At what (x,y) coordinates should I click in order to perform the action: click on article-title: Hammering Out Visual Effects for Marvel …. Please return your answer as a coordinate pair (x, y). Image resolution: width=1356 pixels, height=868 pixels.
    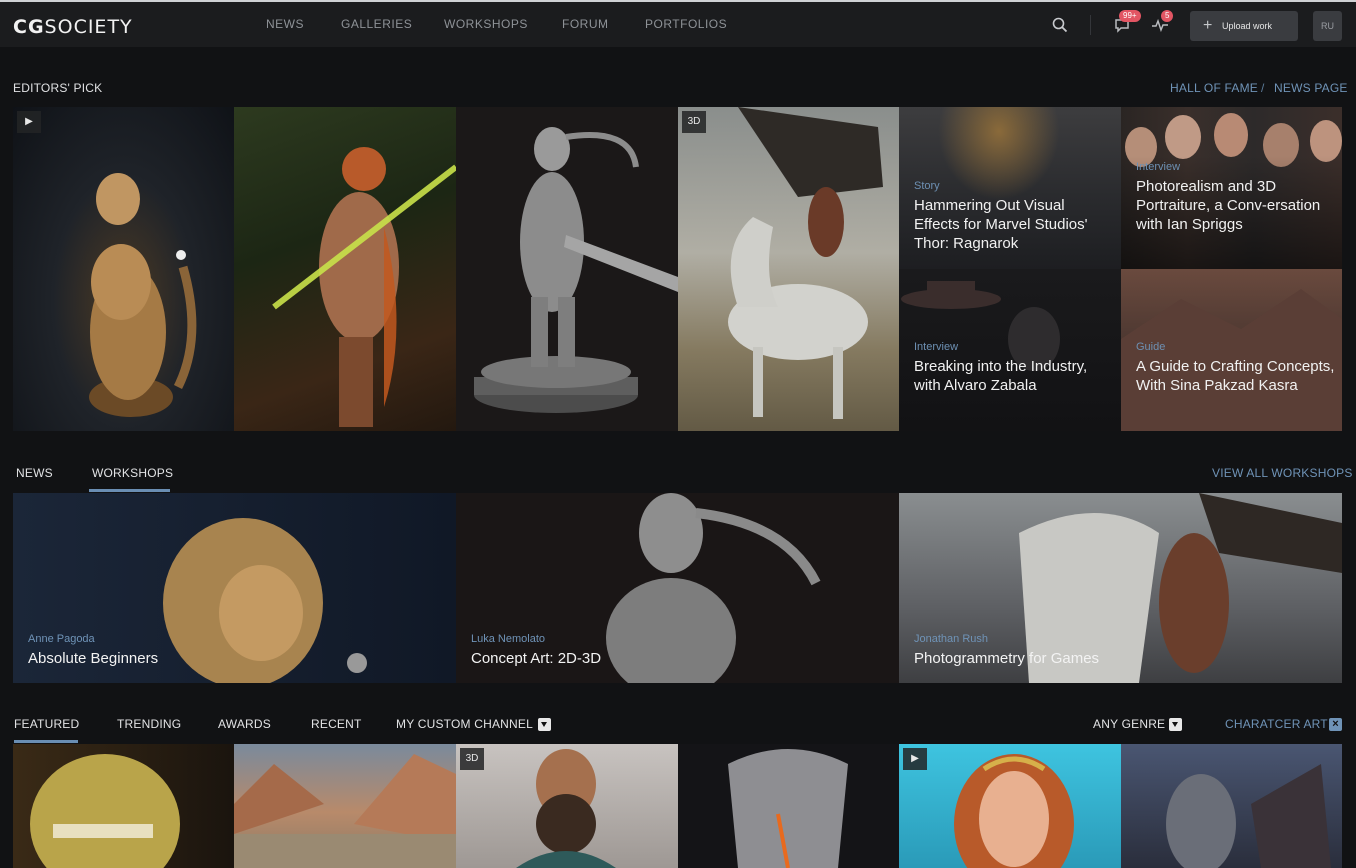
    Looking at the image, I should click on (1011, 224).